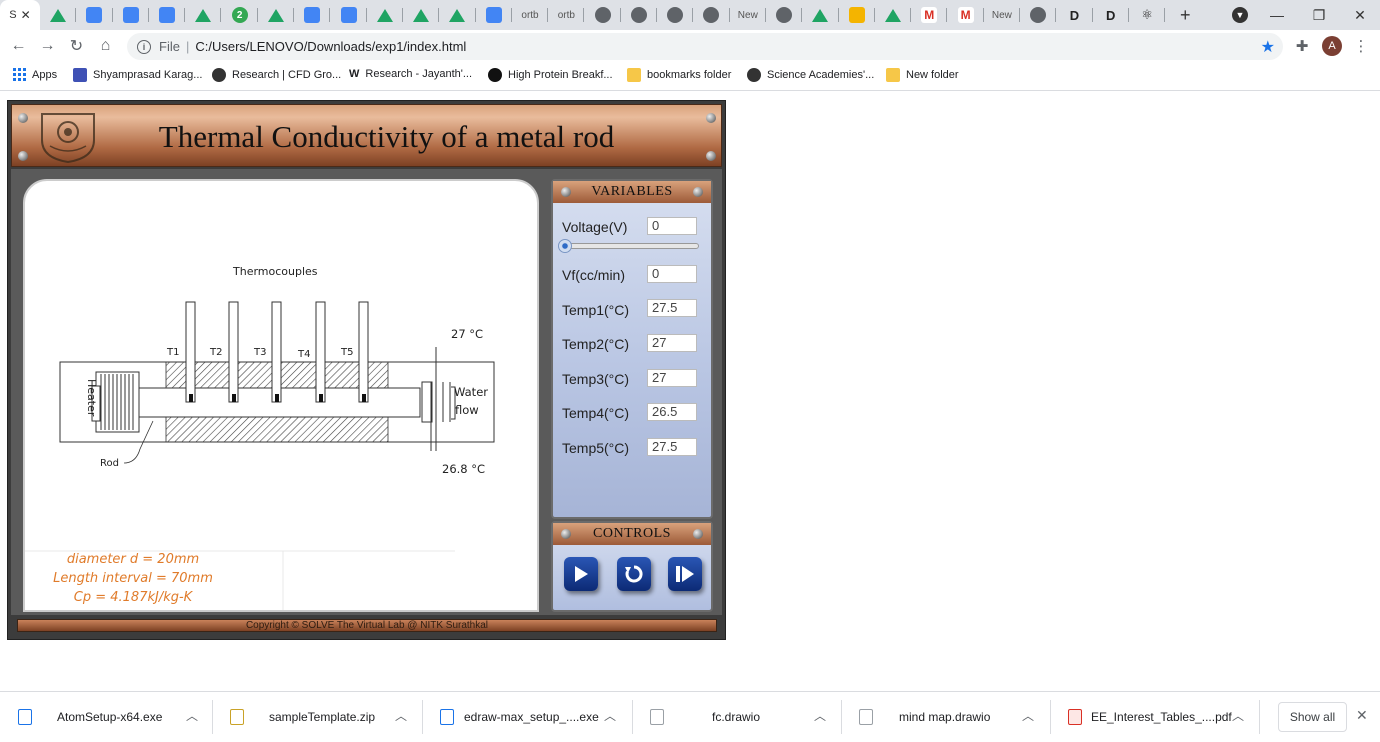 The height and width of the screenshot is (742, 1380). Describe the element at coordinates (105, 46) in the screenshot. I see `home-button: ⌂` at that location.